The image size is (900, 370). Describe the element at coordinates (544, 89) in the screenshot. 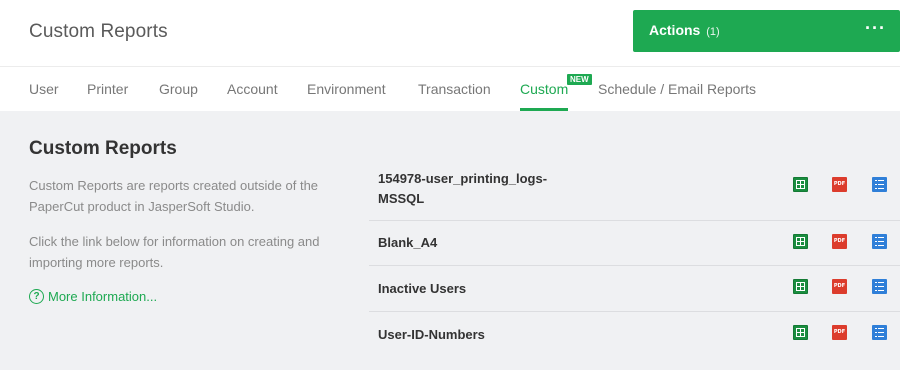

I see `tab-custom: Custom` at that location.